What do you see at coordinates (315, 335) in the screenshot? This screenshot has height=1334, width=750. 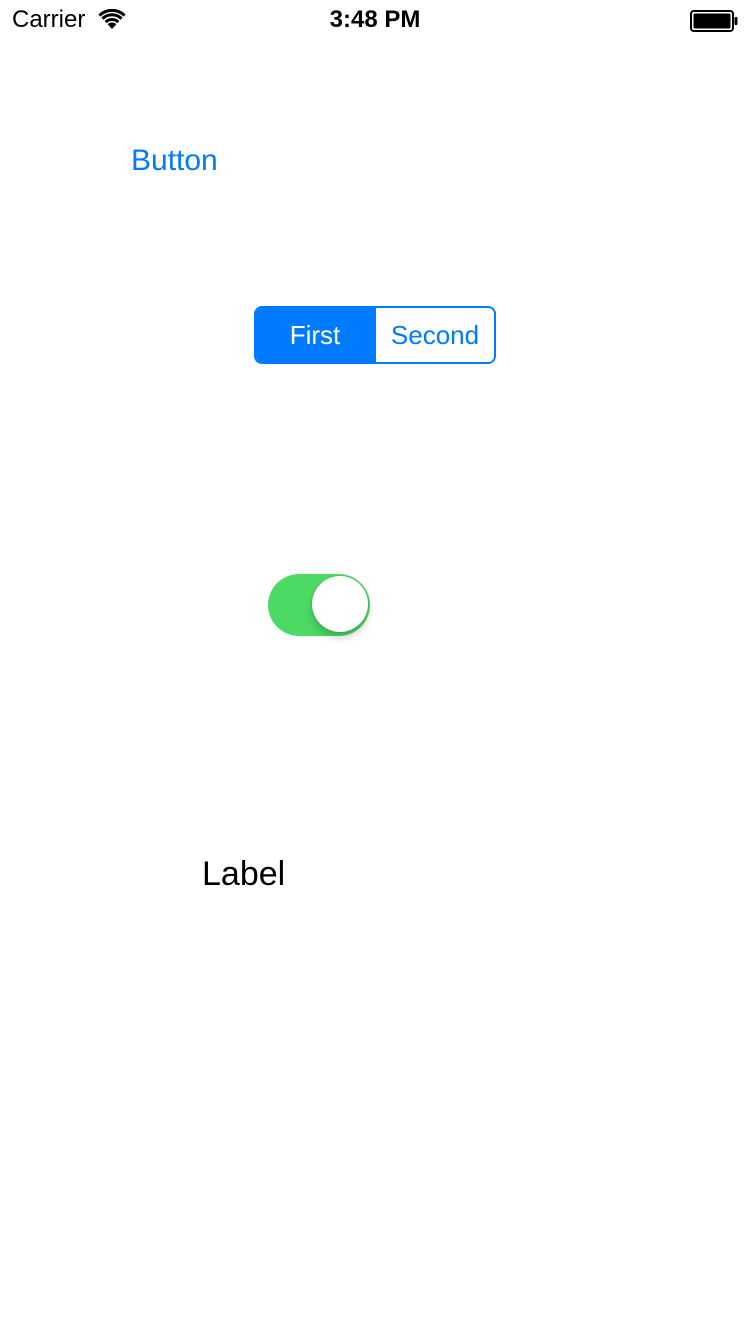 I see `segment-first: First` at bounding box center [315, 335].